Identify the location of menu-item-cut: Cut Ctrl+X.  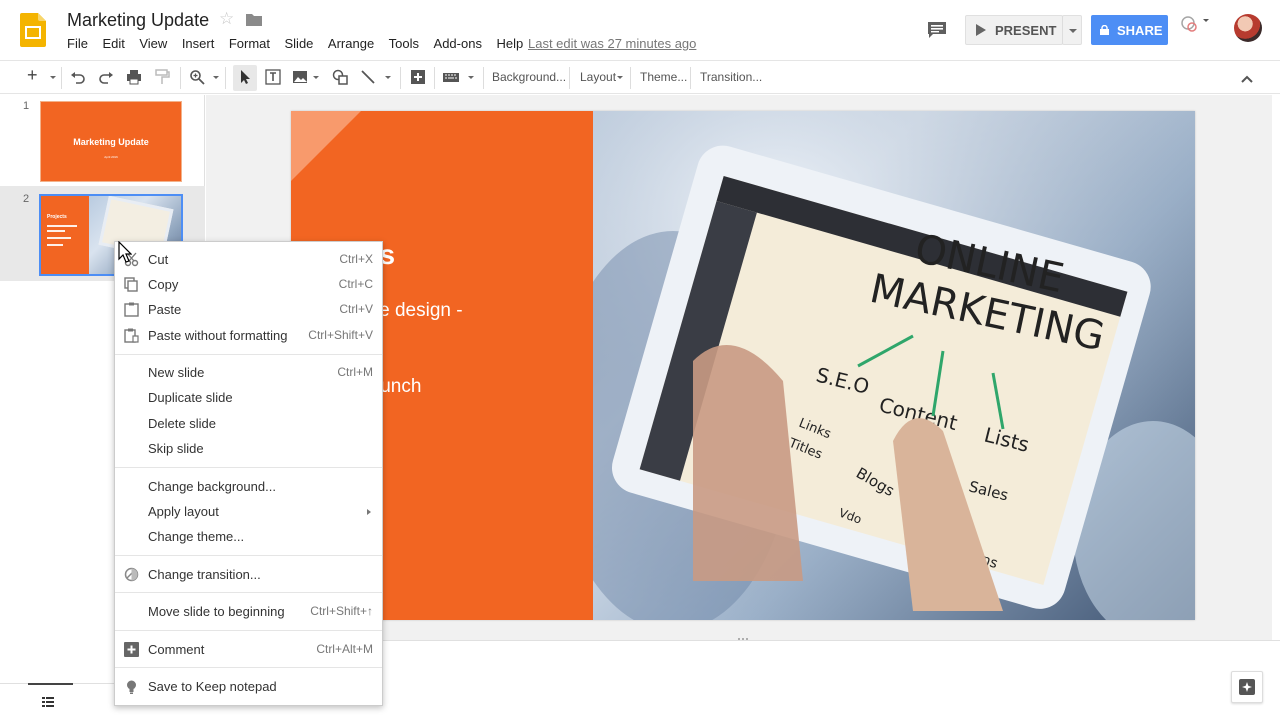
(248, 259).